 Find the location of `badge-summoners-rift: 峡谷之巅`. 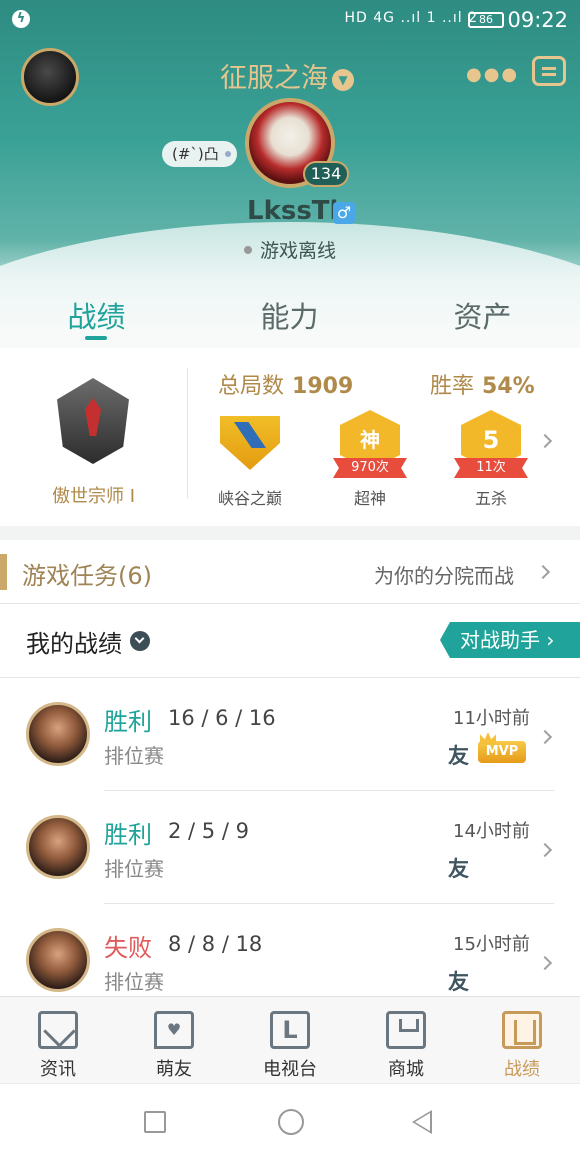

badge-summoners-rift: 峡谷之巅 is located at coordinates (250, 457).